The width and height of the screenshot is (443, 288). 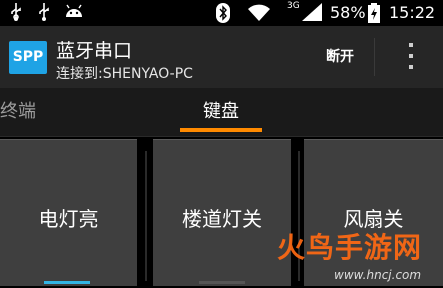 I want to click on watermark-url: www.hncj.com, so click(x=378, y=275).